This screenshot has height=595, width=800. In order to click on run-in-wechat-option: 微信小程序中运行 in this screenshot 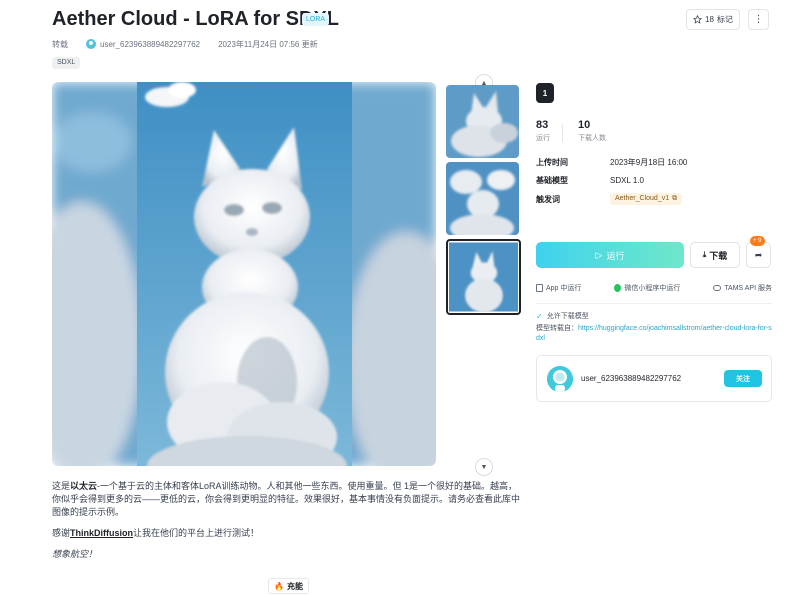, I will do `click(647, 288)`.